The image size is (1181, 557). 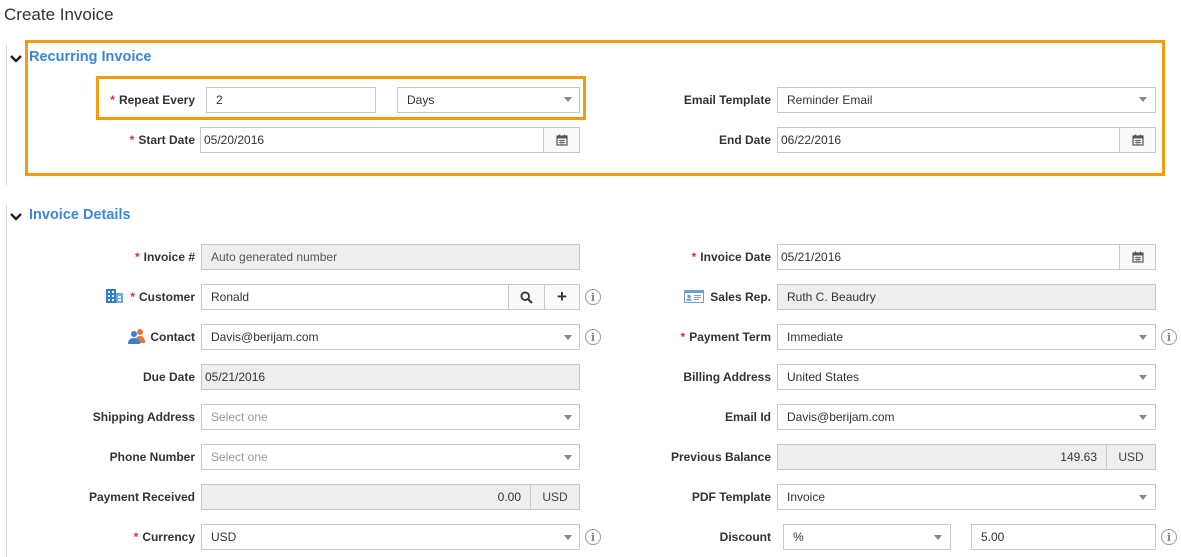 I want to click on customer-input: Ronald, so click(x=355, y=297).